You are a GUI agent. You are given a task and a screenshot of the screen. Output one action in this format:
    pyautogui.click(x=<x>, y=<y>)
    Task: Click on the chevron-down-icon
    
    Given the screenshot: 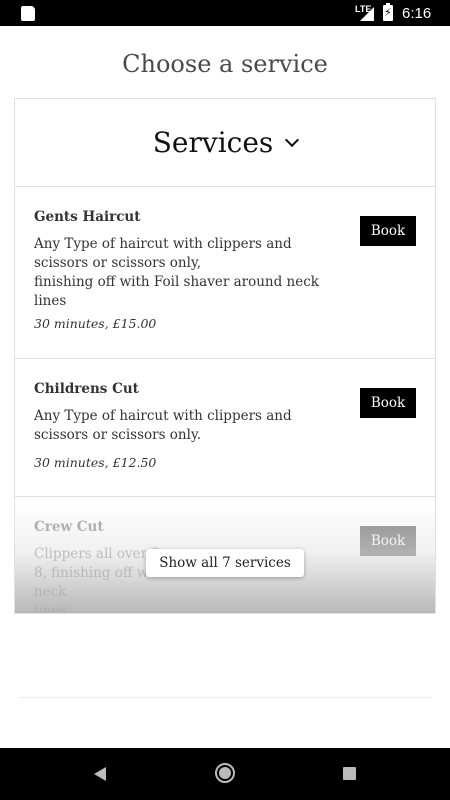 What is the action you would take?
    pyautogui.click(x=292, y=139)
    